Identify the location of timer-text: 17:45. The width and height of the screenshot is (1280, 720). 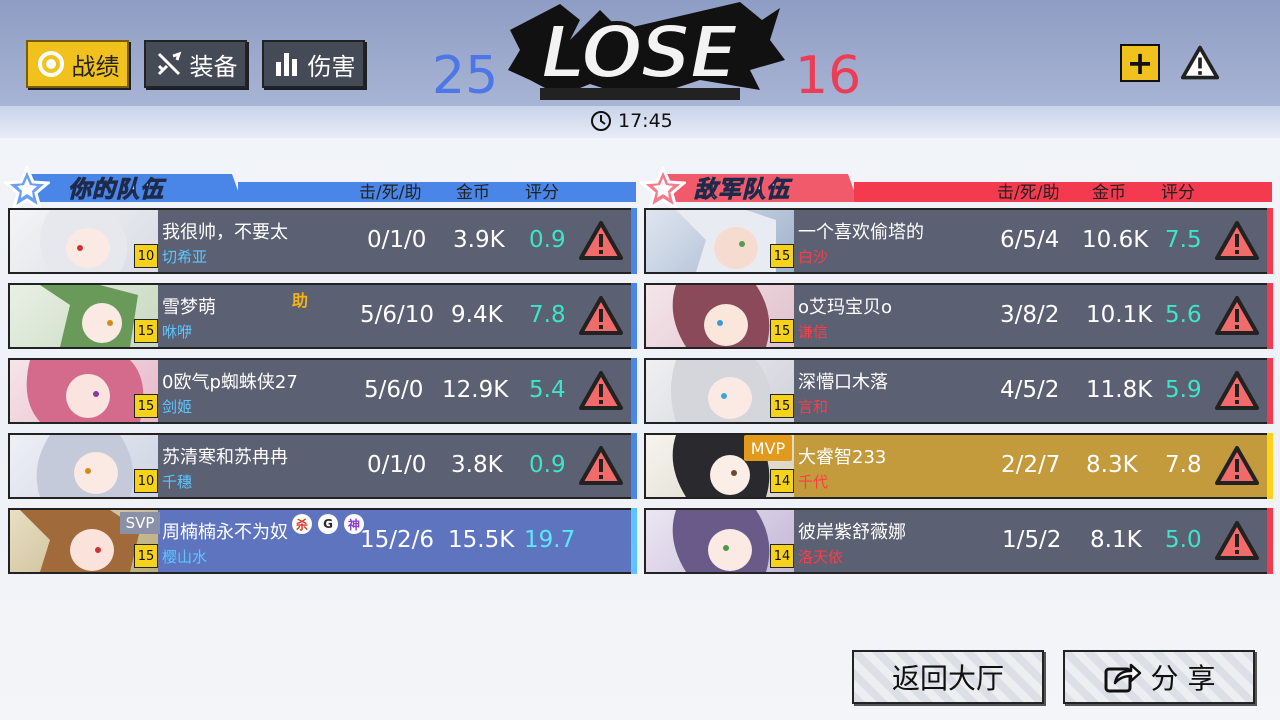
(645, 121).